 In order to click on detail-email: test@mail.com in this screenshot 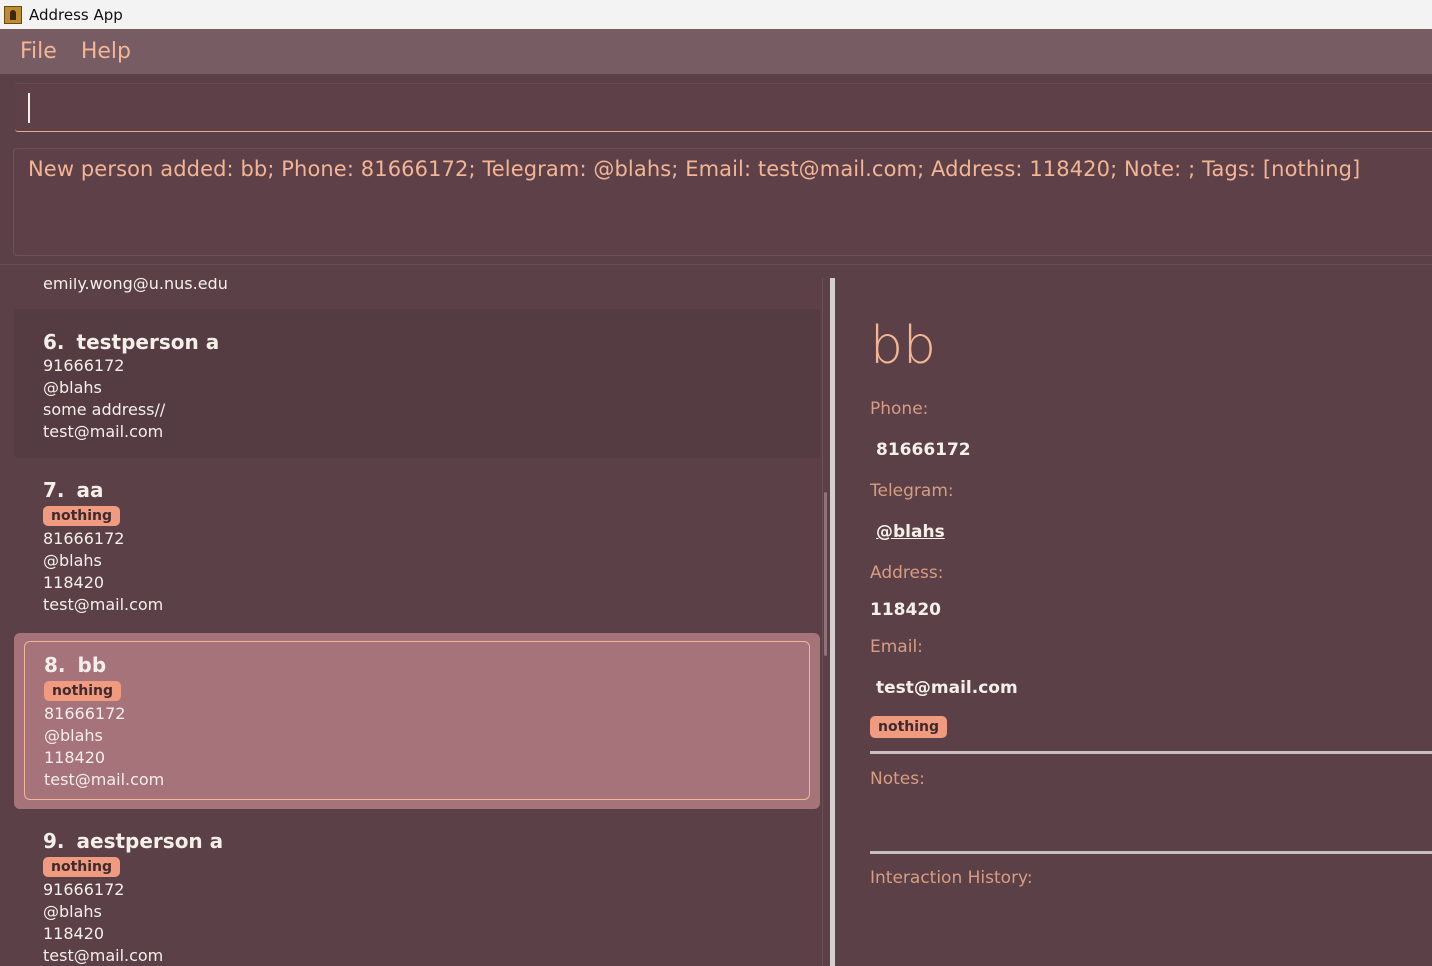, I will do `click(947, 688)`.